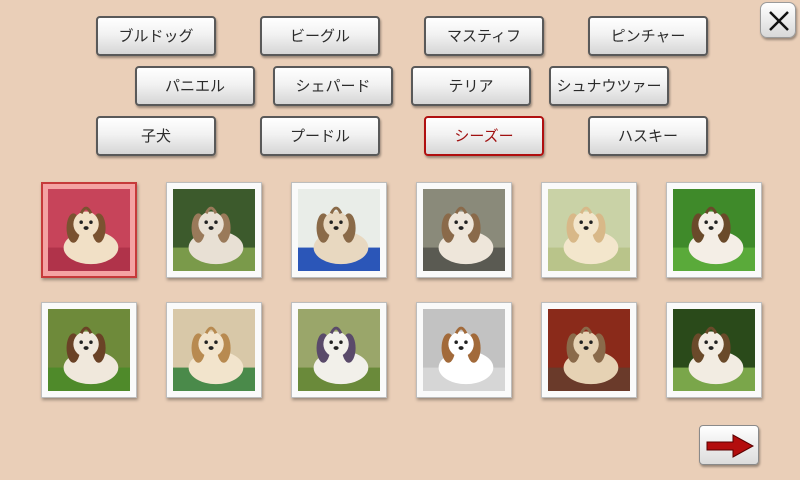  Describe the element at coordinates (648, 36) in the screenshot. I see `category-button-pinscher: ピンチャー` at that location.